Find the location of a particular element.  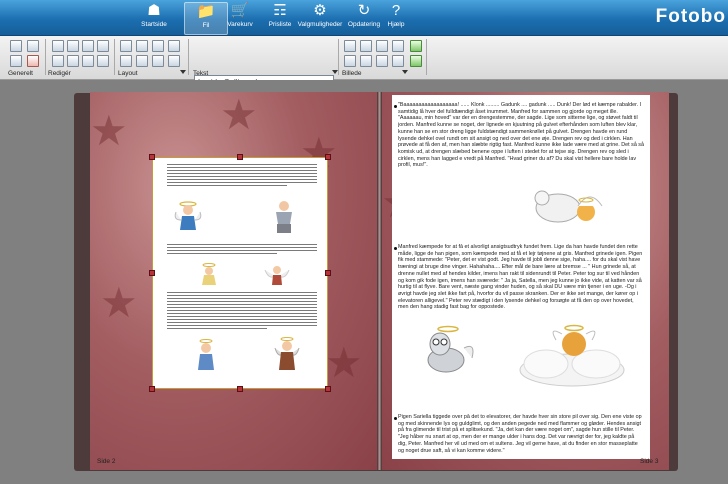

donkey-angel-figure is located at coordinates (450, 349).